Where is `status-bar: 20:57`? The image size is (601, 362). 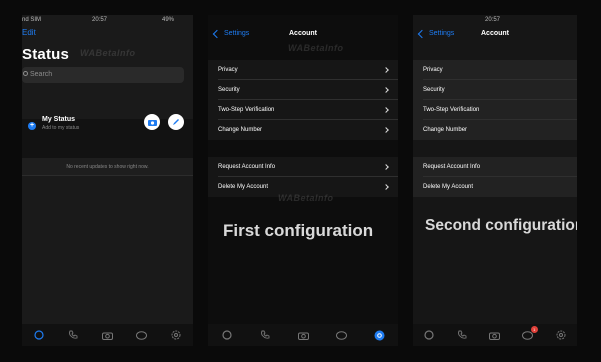
status-bar: 20:57 is located at coordinates (495, 20).